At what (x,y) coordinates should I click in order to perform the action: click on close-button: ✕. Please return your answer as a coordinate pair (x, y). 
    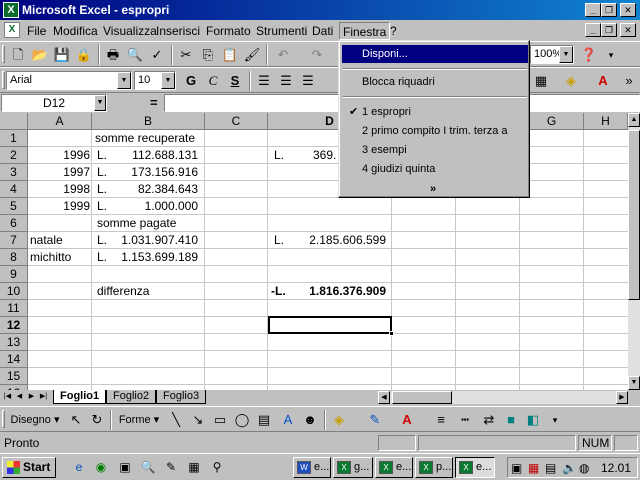
    Looking at the image, I should click on (628, 10).